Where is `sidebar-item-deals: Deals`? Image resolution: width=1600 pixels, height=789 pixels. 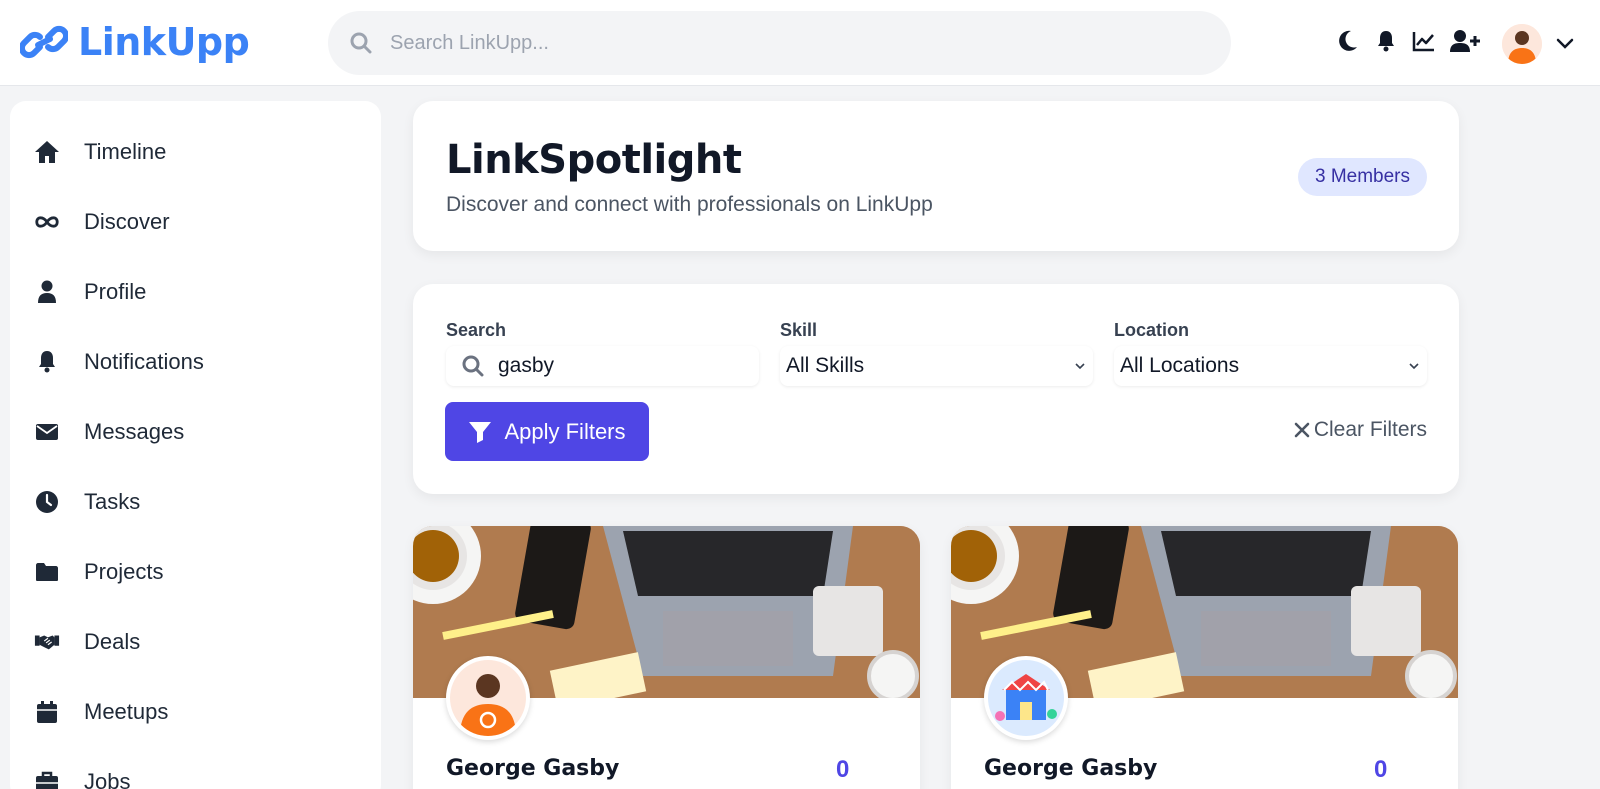 sidebar-item-deals: Deals is located at coordinates (195, 642).